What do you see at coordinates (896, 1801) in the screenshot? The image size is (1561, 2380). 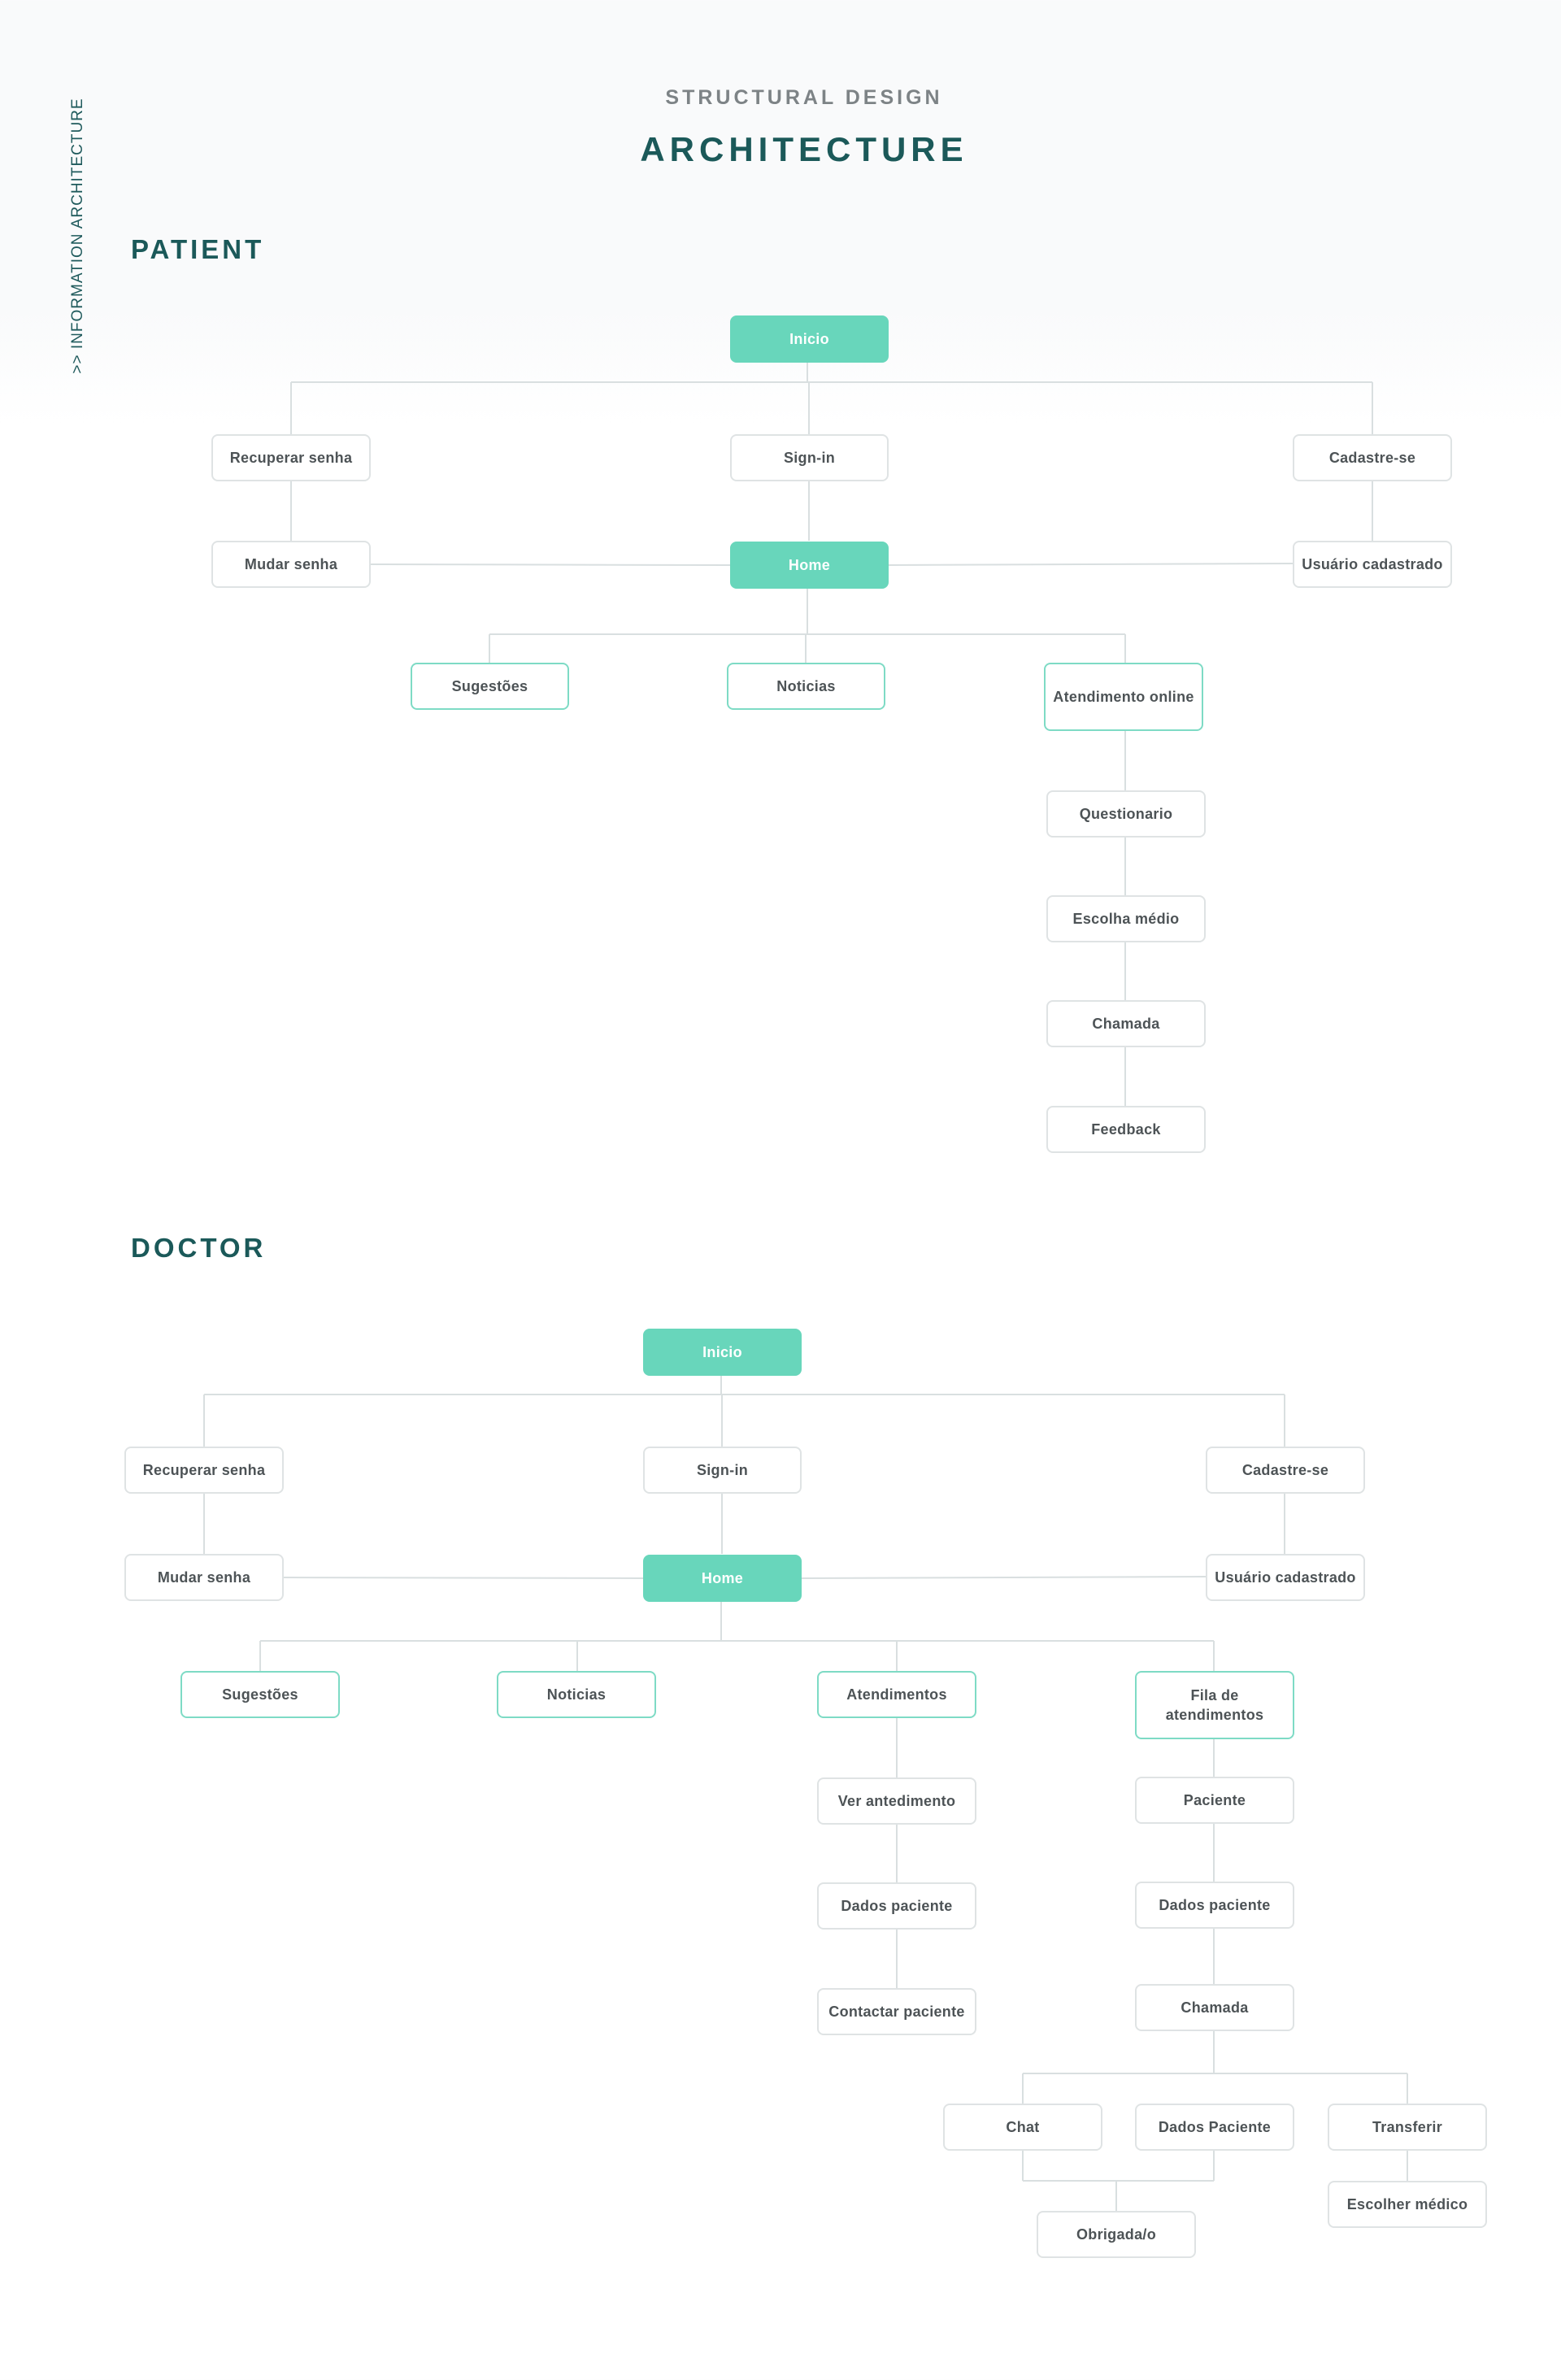 I see `doctor-node-ver-antedimento: Ver antedimento` at bounding box center [896, 1801].